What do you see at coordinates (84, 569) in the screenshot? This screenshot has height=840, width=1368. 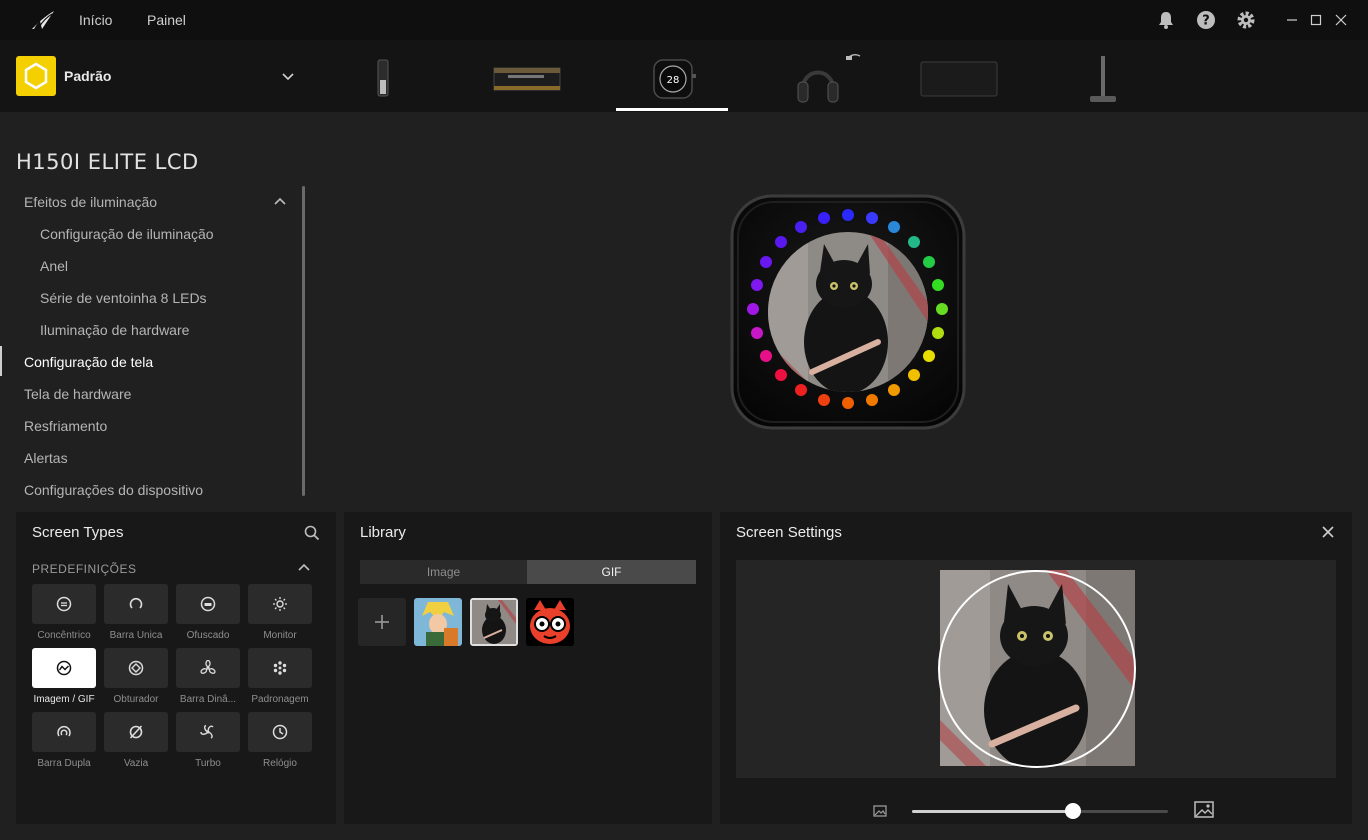 I see `presets-section-label: PREDEFINIÇÕES` at bounding box center [84, 569].